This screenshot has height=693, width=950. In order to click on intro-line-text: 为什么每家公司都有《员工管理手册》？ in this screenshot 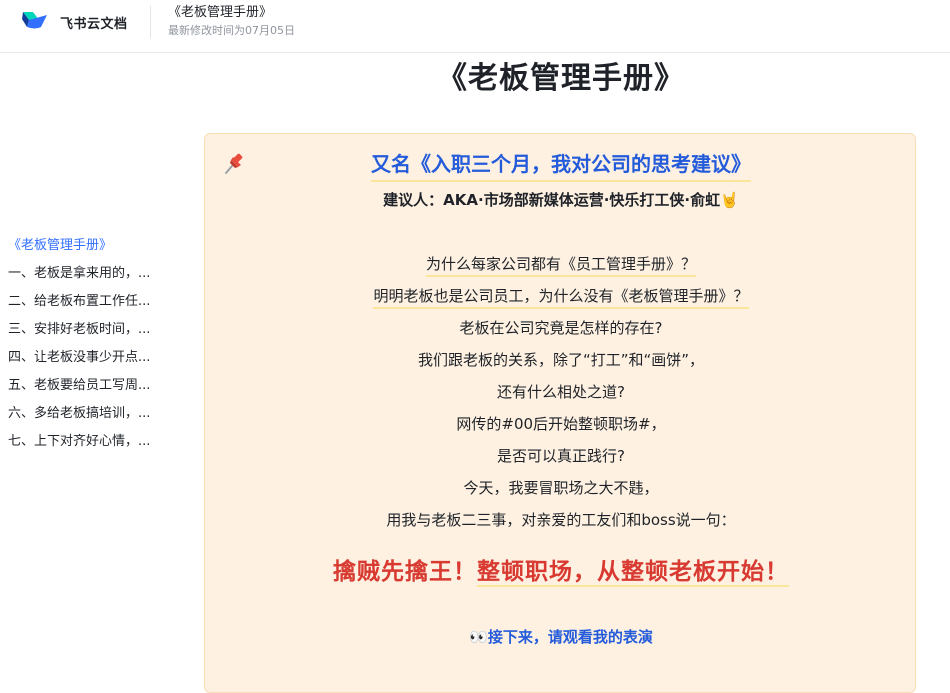, I will do `click(560, 266)`.